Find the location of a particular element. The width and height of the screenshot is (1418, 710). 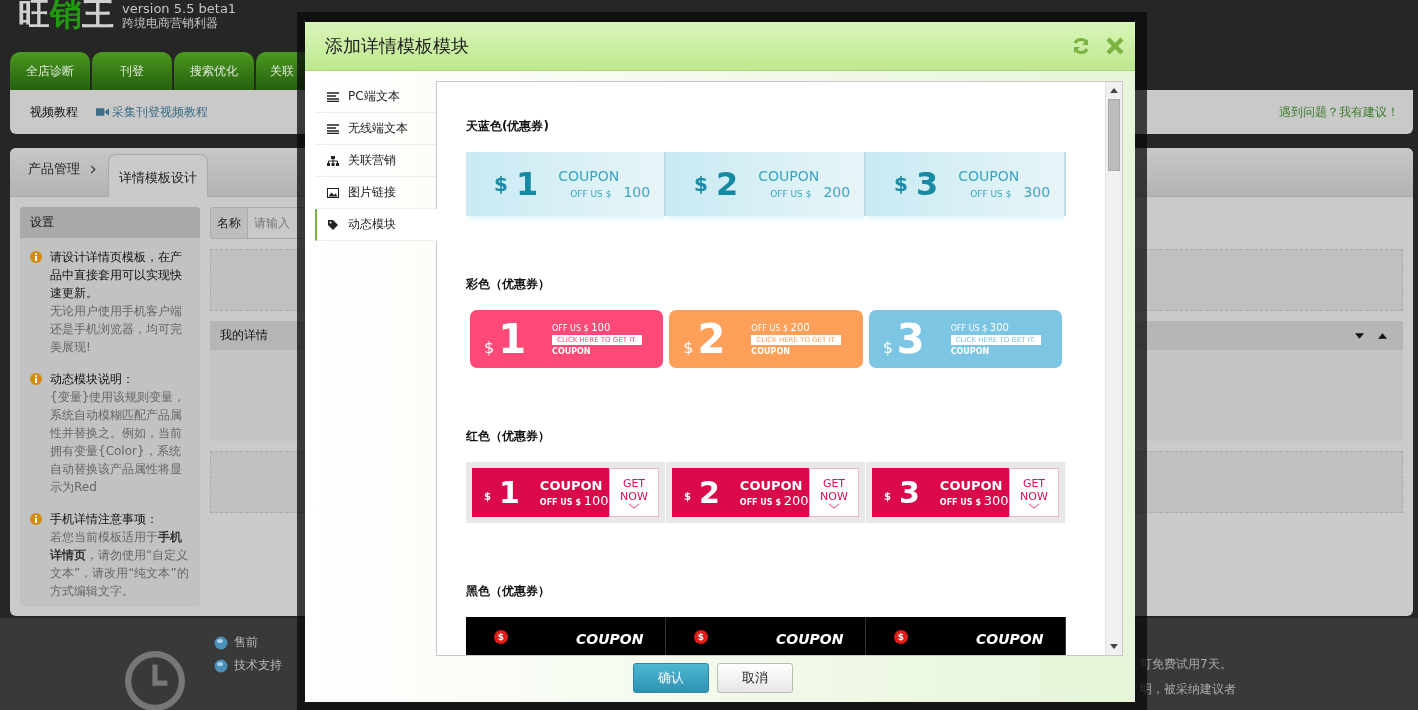

coupon-card: $ 3 COUPON OFF US $ 300 is located at coordinates (966, 184).